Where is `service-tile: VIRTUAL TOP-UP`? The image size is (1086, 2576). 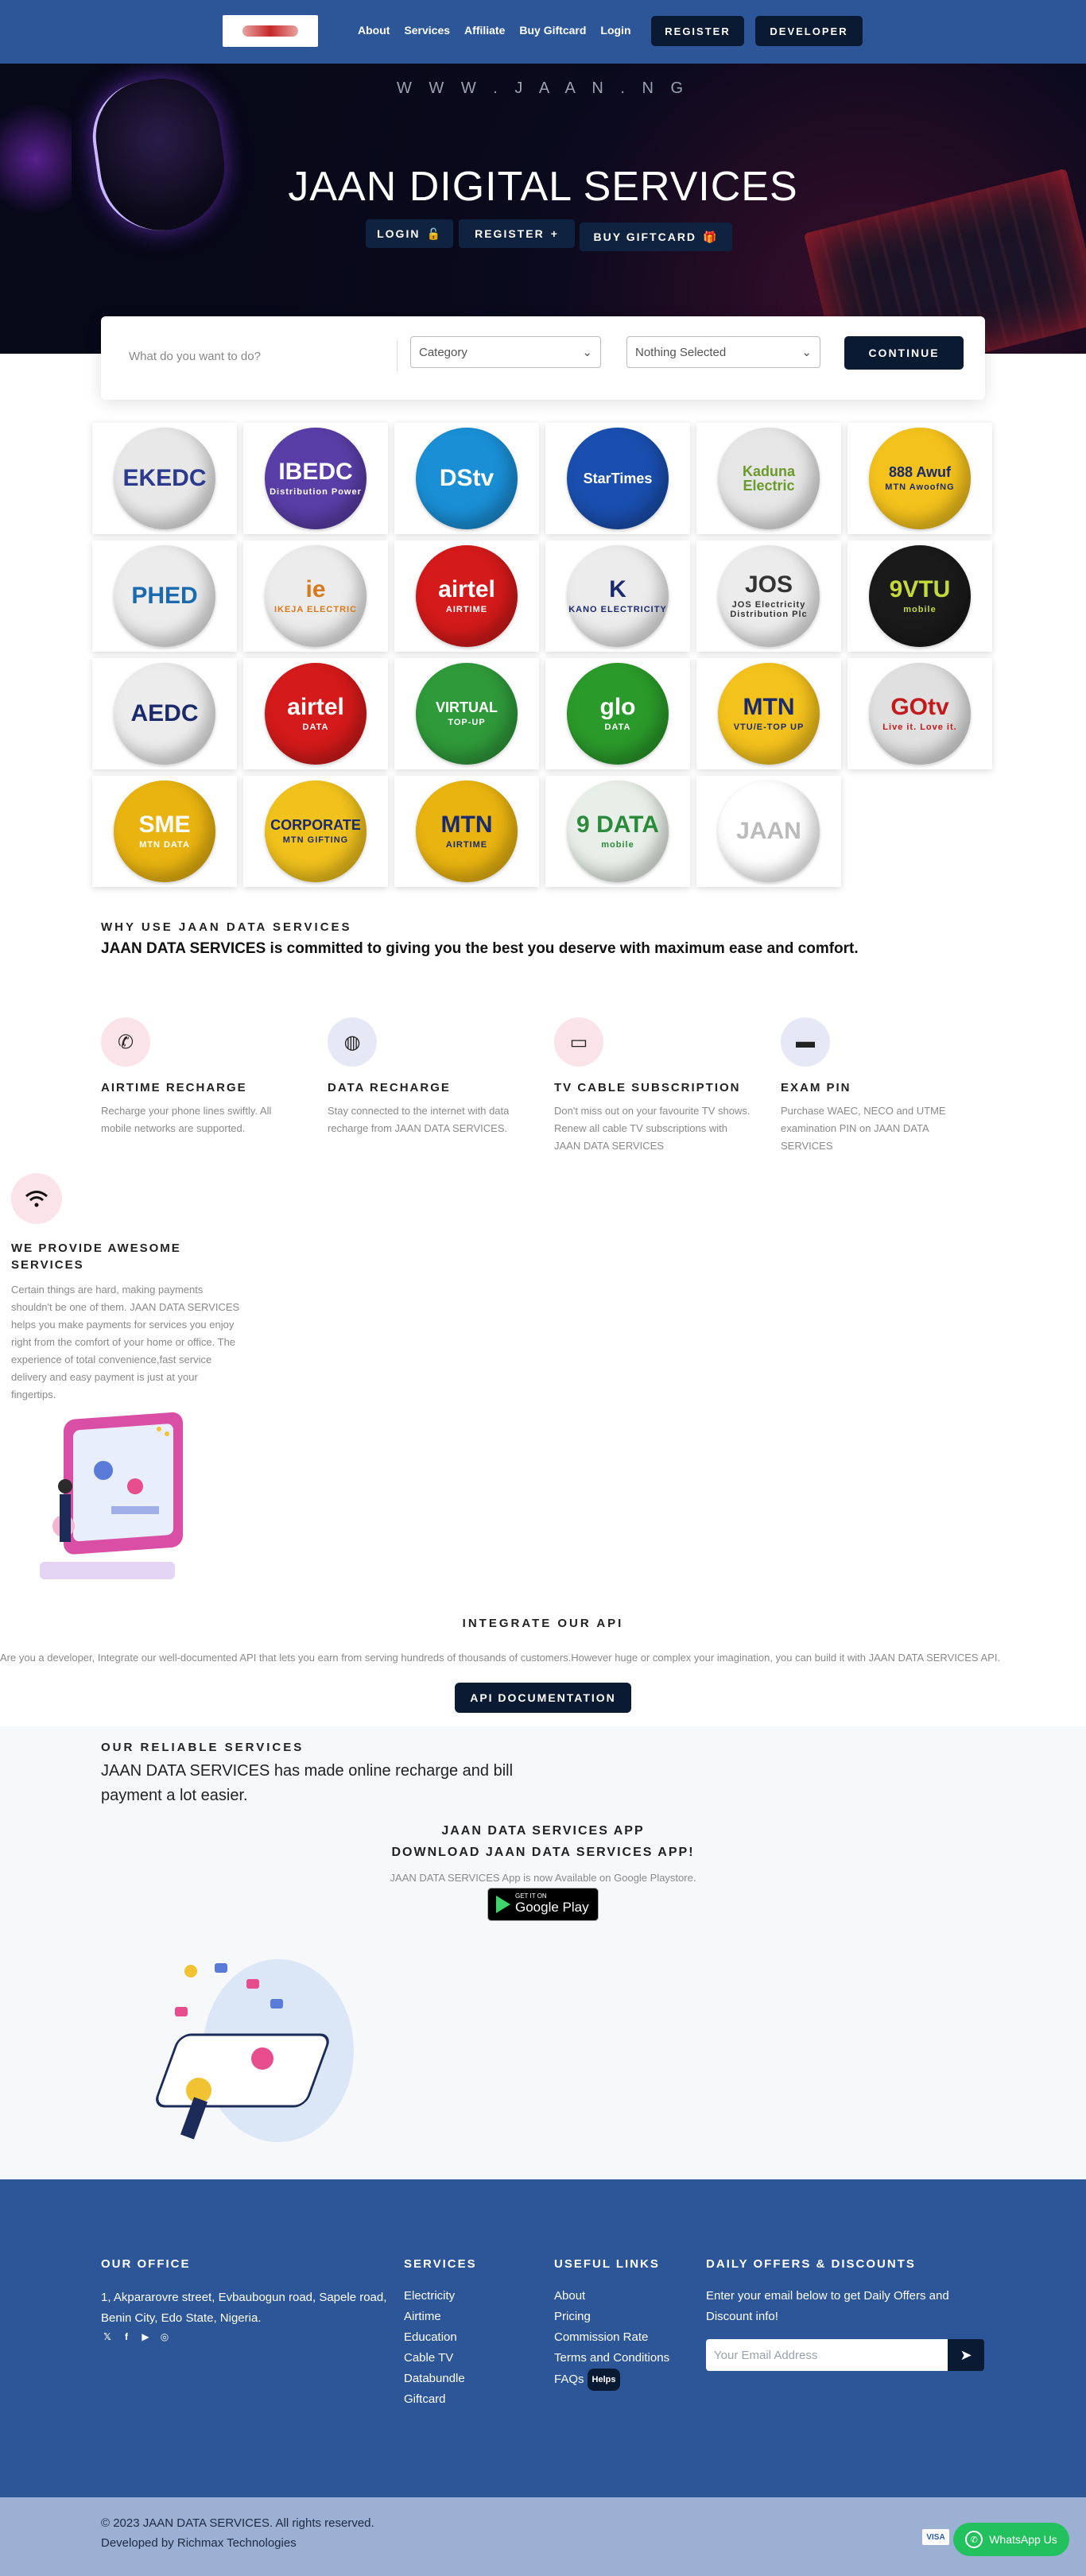
service-tile: VIRTUAL TOP-UP is located at coordinates (466, 713).